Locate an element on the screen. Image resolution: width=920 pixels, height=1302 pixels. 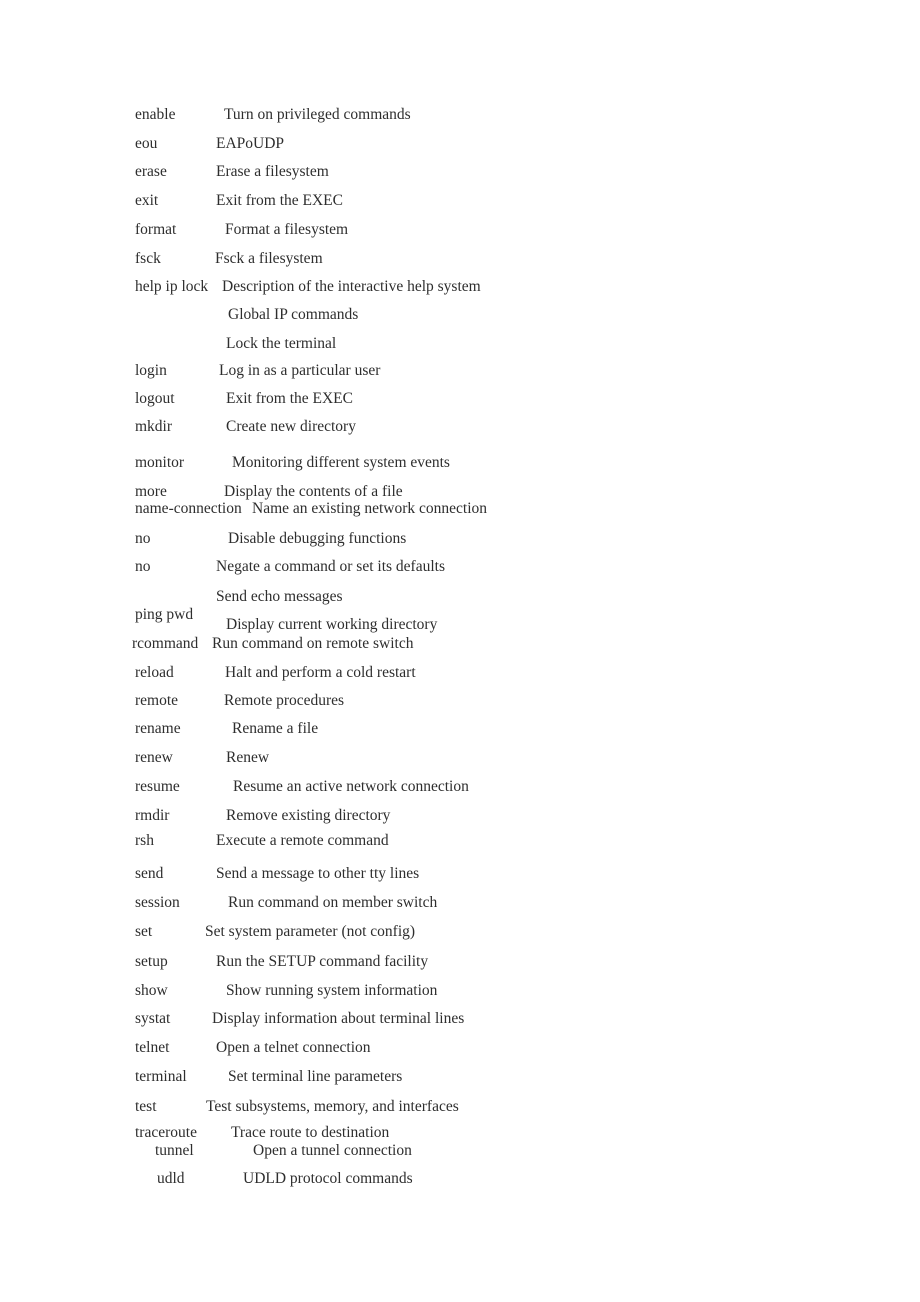
command-description: Open a telnet connection is located at coordinates (293, 1047).